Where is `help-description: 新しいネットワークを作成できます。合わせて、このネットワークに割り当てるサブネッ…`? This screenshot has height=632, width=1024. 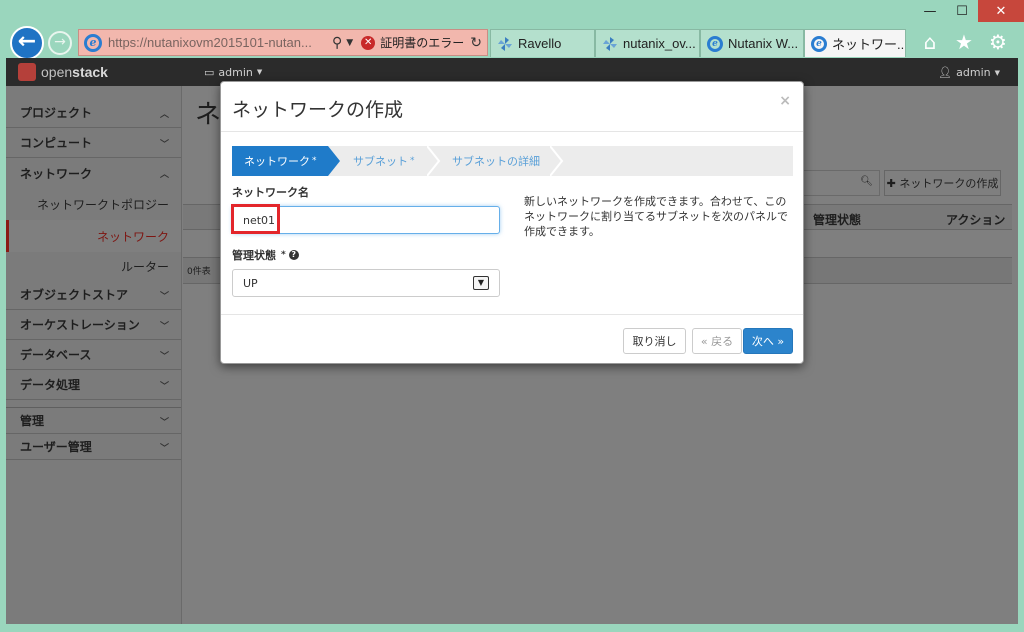
help-description: 新しいネットワークを作成できます。合わせて、このネットワークに割り当てるサブネッ… is located at coordinates (656, 216).